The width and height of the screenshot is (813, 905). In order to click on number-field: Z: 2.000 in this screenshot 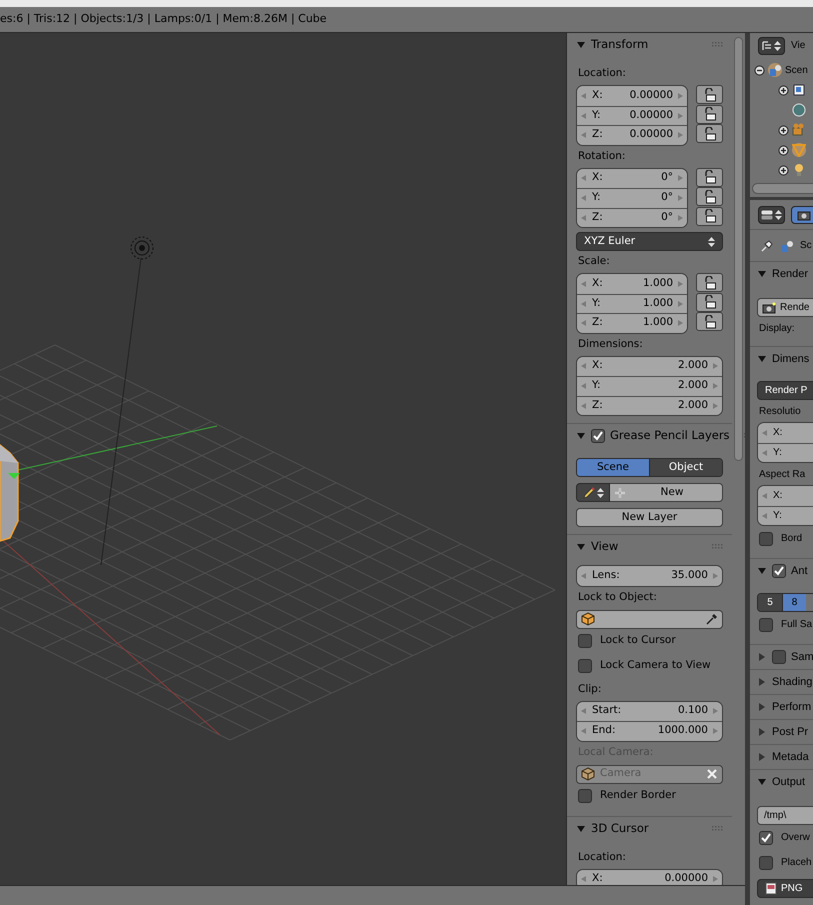, I will do `click(649, 405)`.